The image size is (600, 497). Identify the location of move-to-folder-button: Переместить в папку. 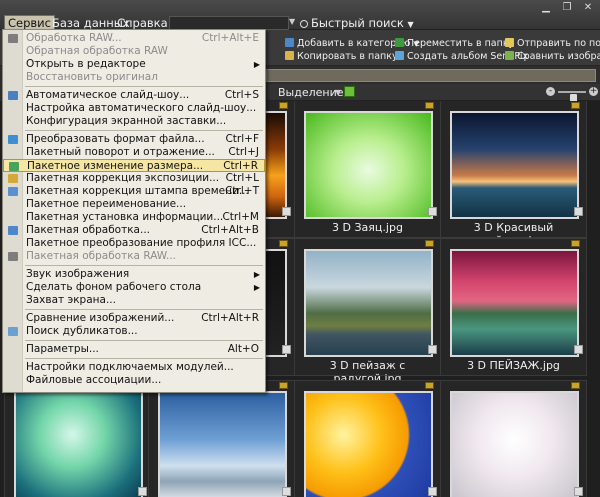
(454, 44).